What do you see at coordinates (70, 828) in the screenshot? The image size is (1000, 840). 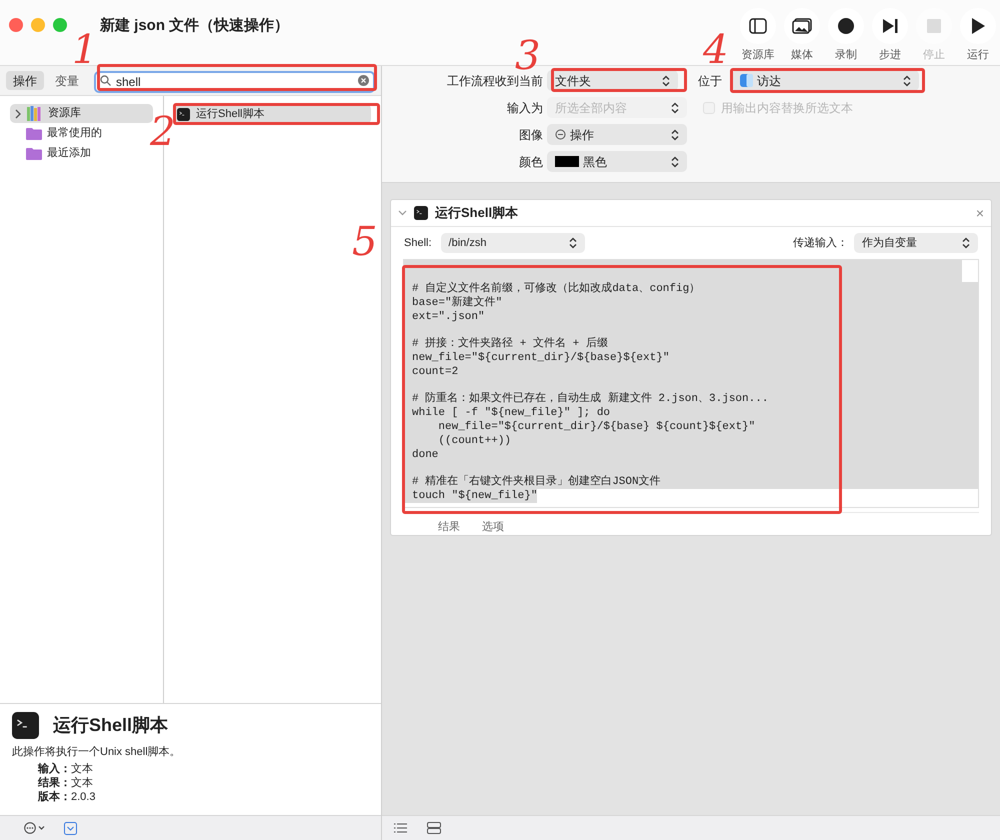 I see `description-toggle-icon` at bounding box center [70, 828].